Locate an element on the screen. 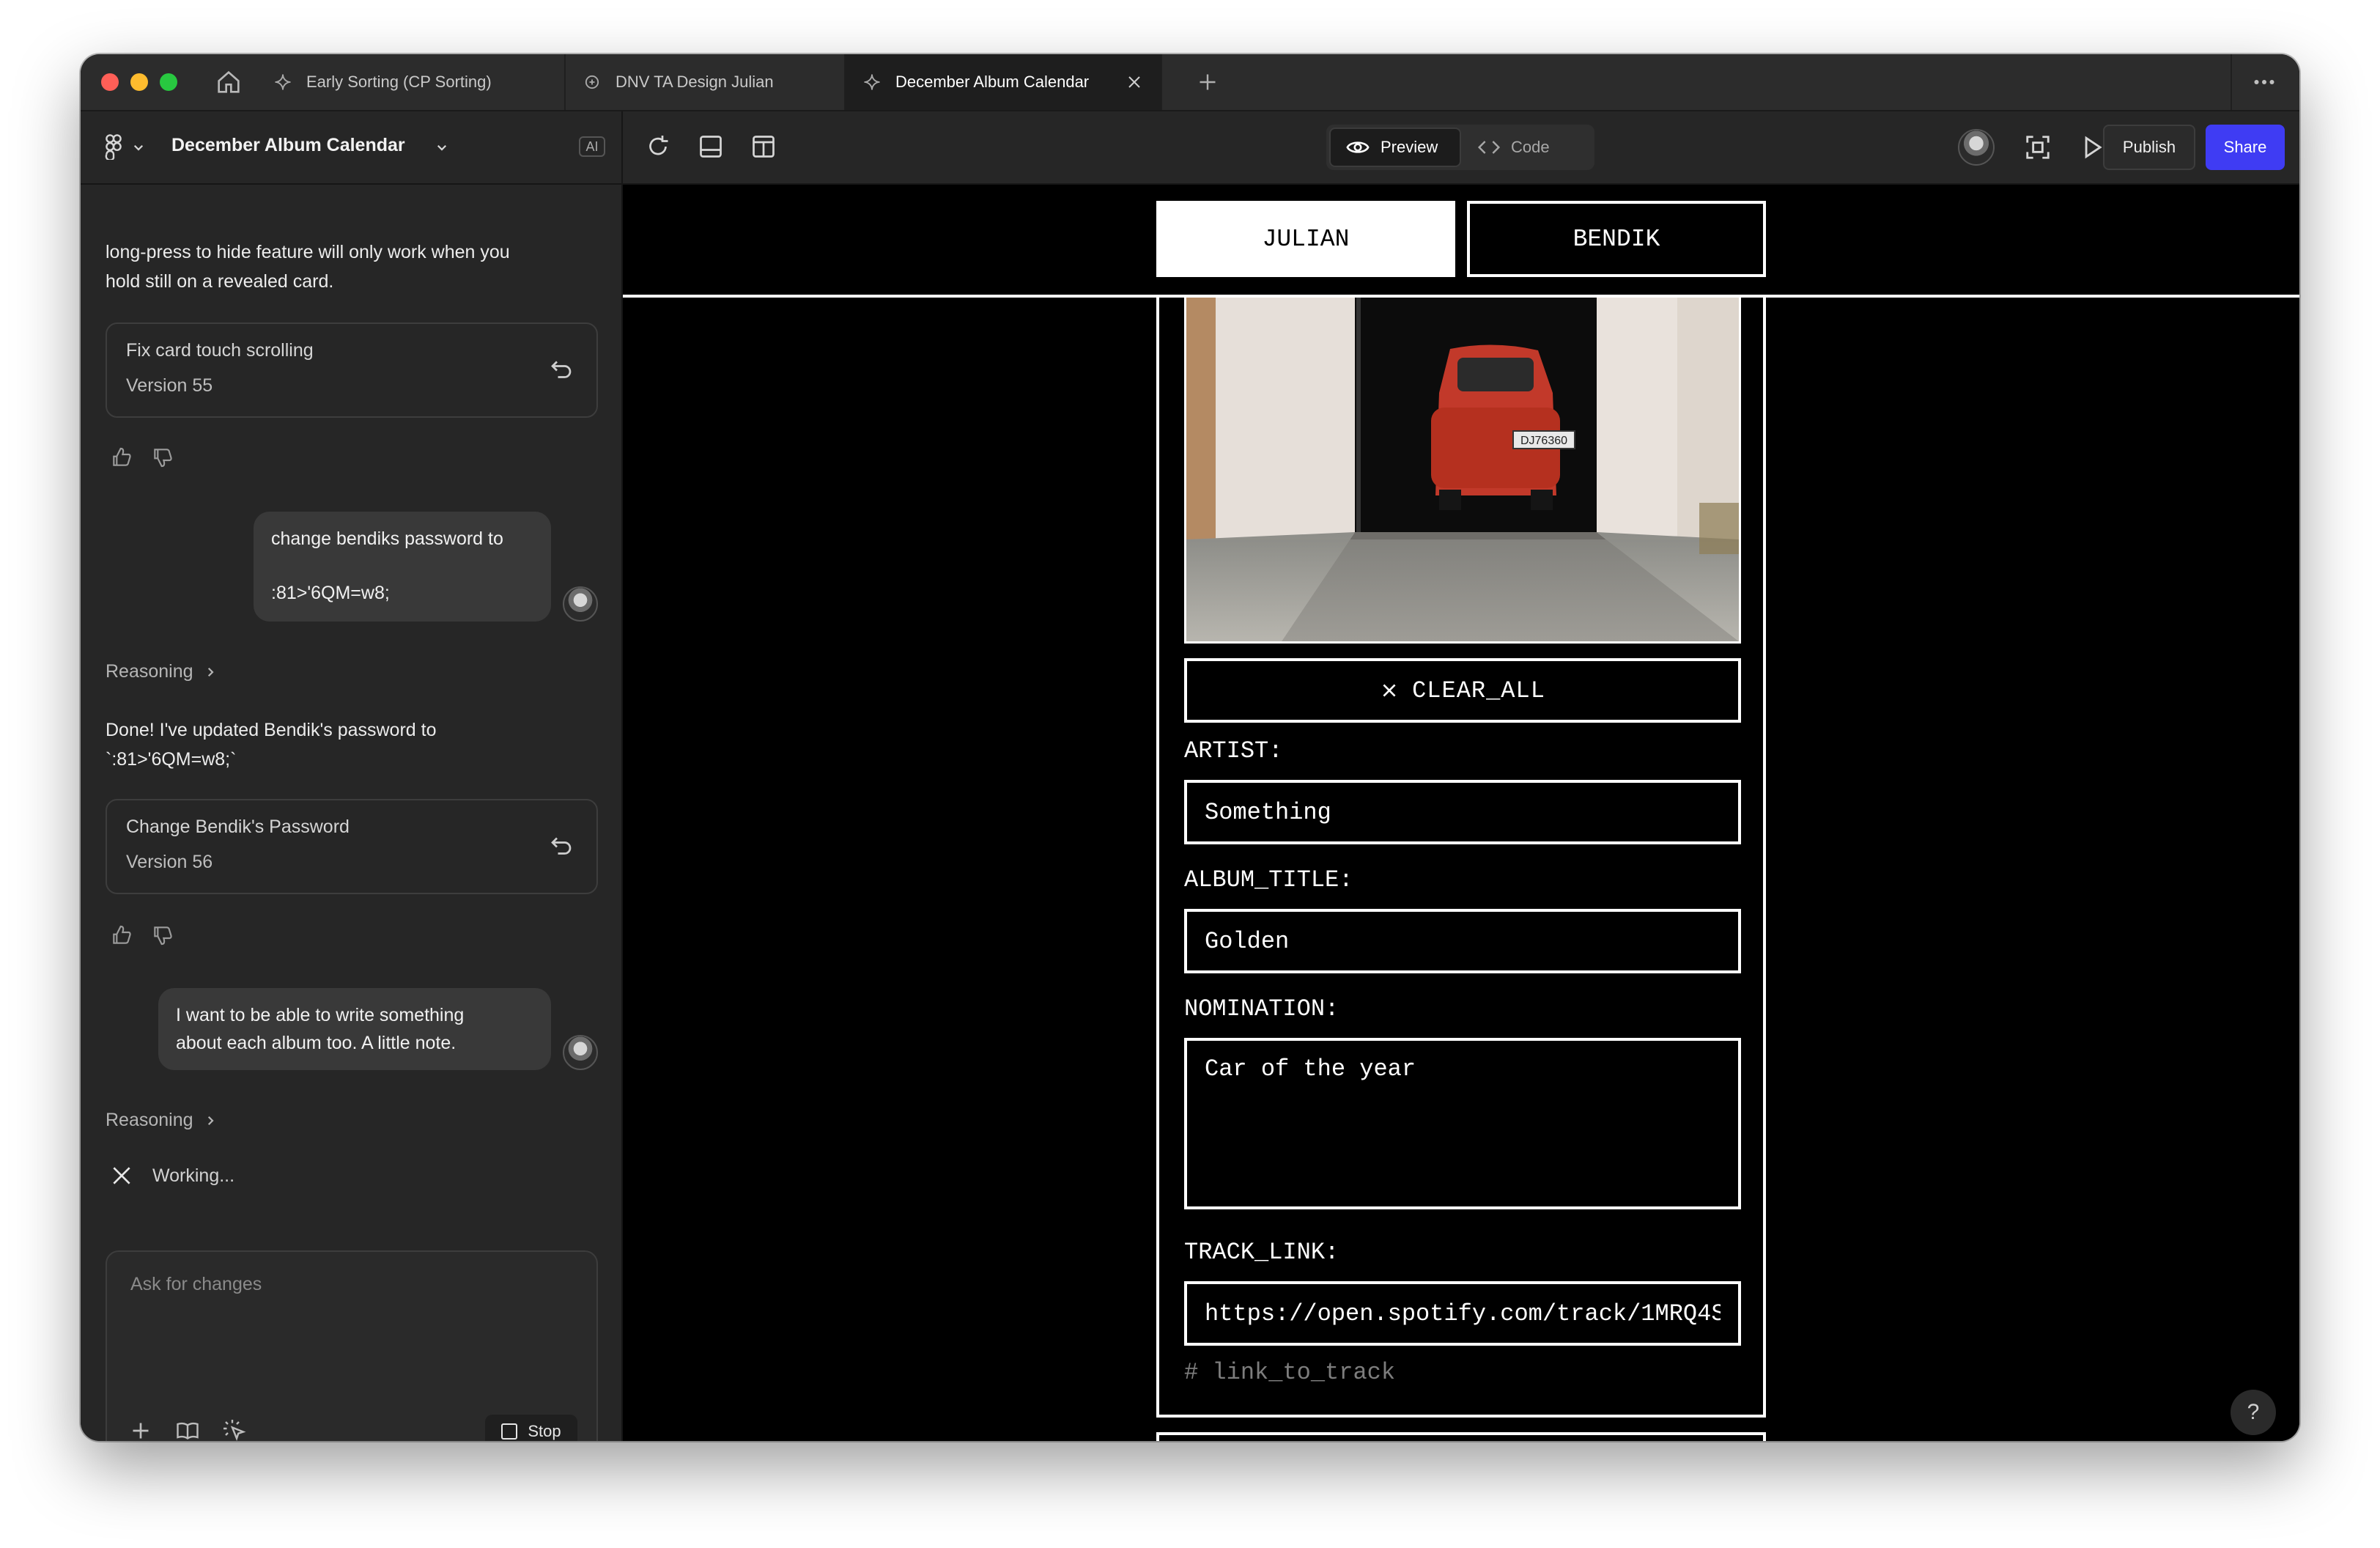 The image size is (2380, 1548). artist-input is located at coordinates (1462, 812).